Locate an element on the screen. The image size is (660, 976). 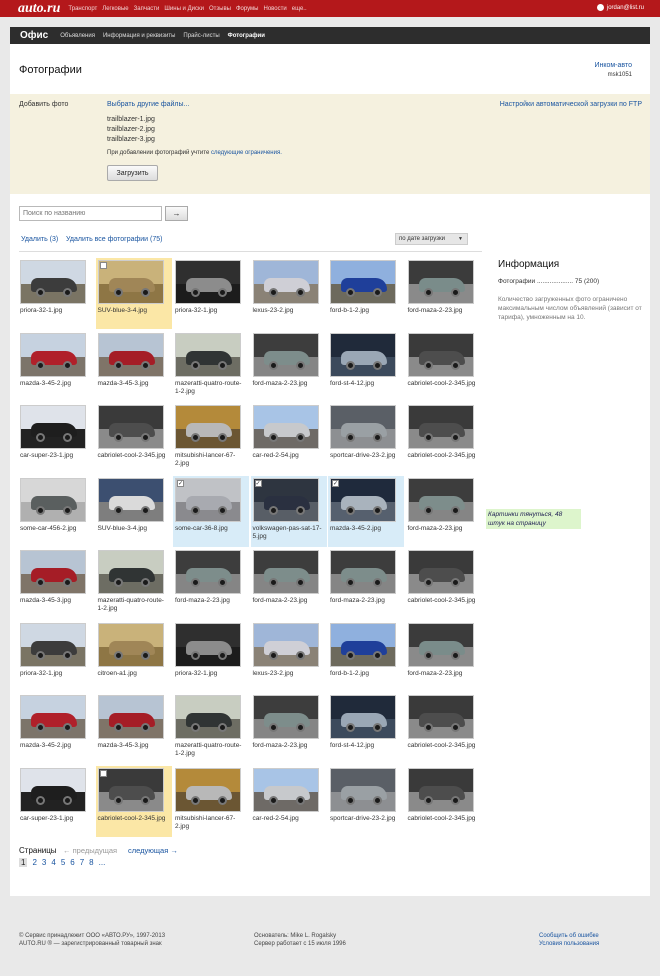
user-menu: jordan@list.ru is located at coordinates (620, 7).